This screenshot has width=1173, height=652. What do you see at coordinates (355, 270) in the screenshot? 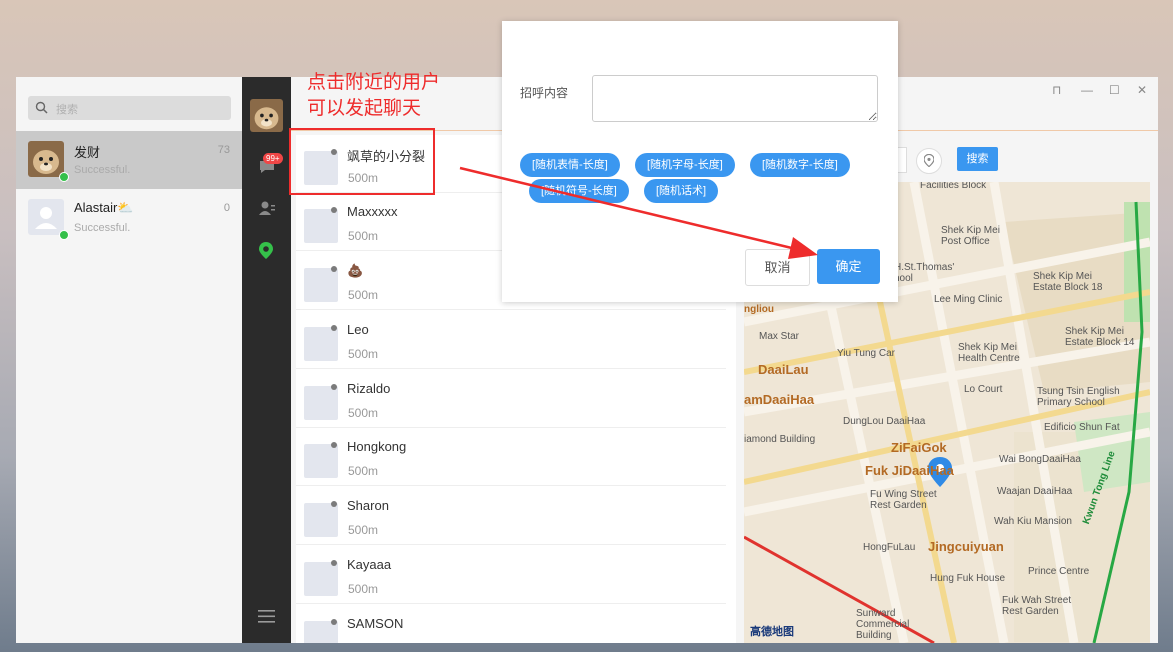
I see `user-name: 💩` at bounding box center [355, 270].